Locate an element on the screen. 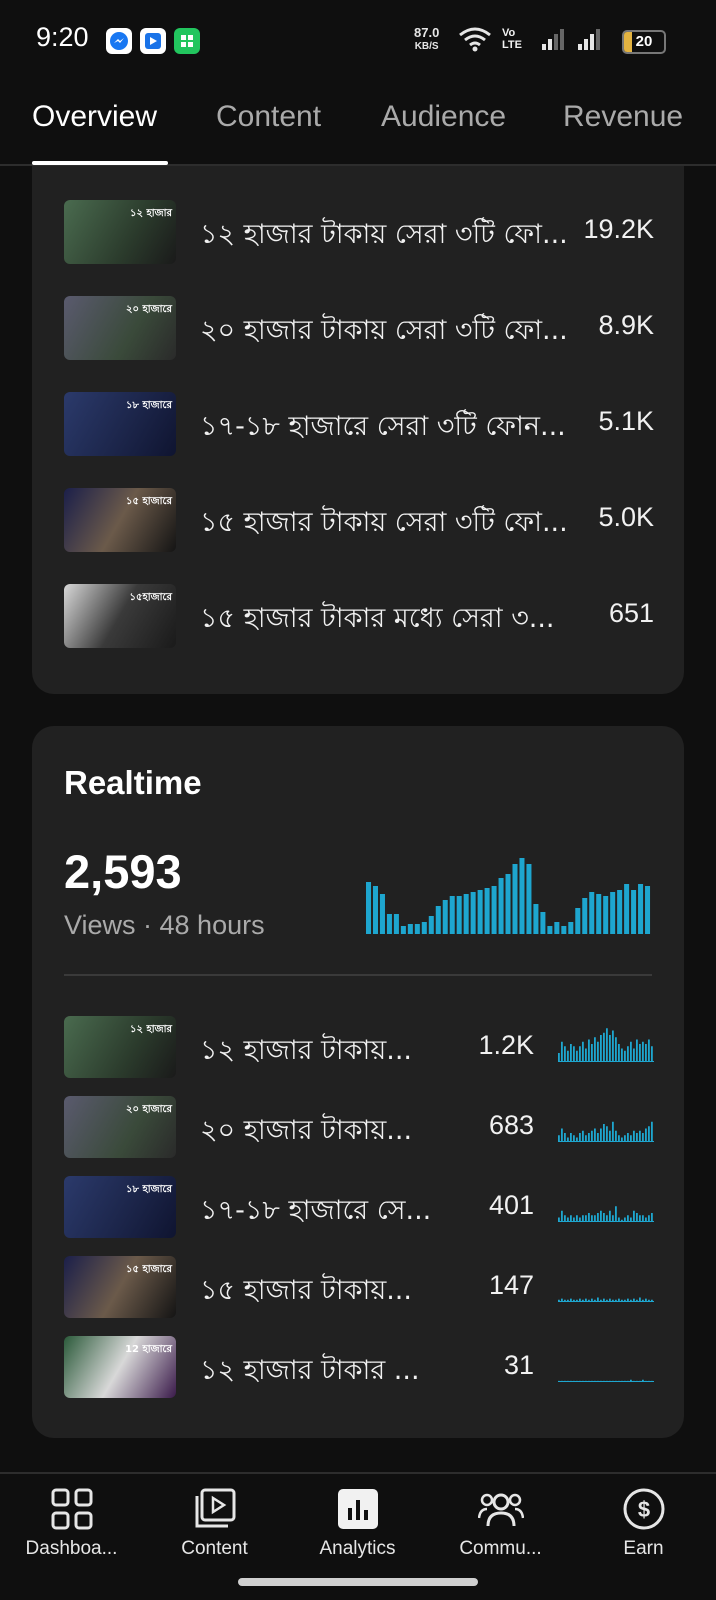 The width and height of the screenshot is (716, 1600). realtime-row: ১৮ হাজারে ১৭-১৮ হাজারে সে... 401 is located at coordinates (359, 1207).